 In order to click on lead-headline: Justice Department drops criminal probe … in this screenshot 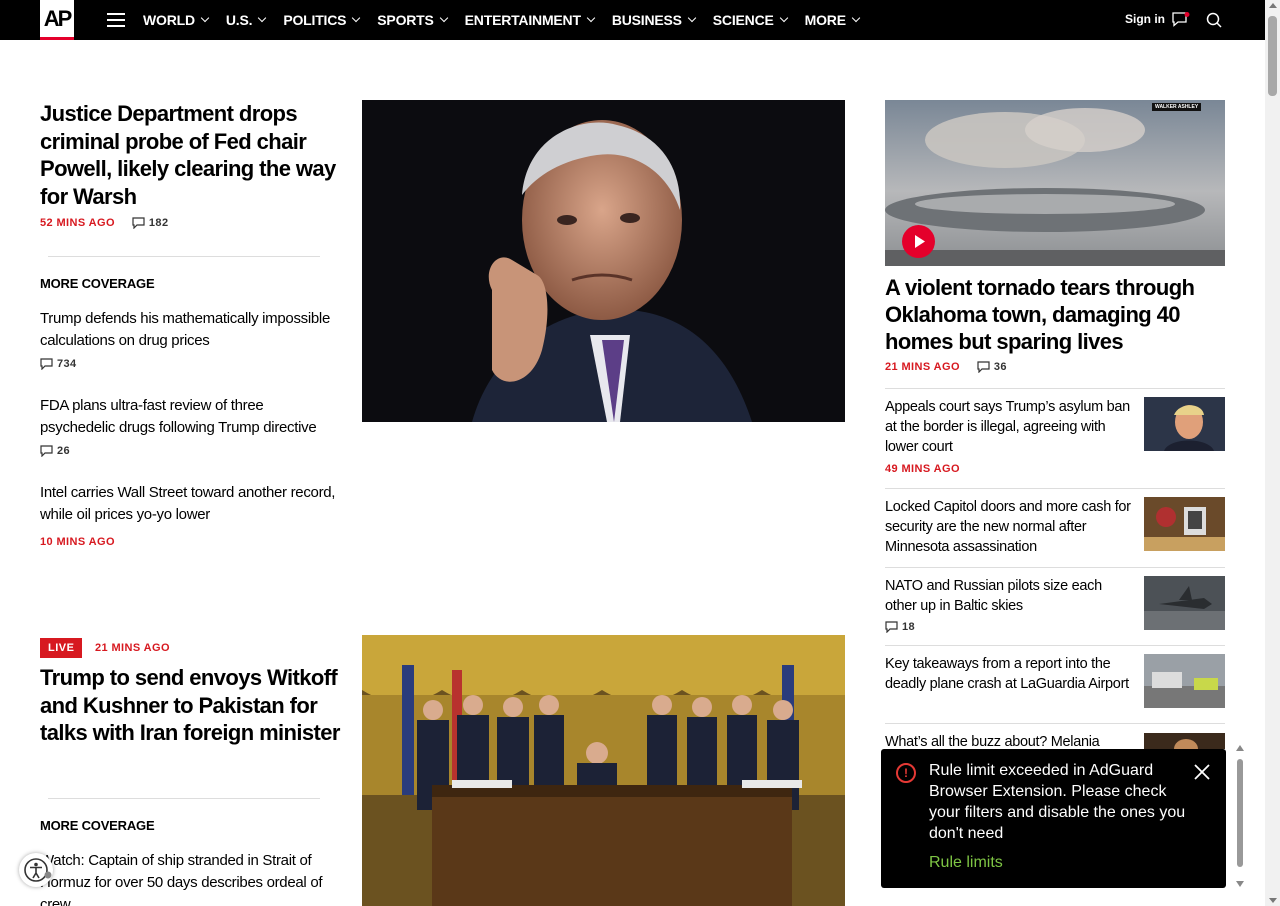, I will do `click(190, 155)`.